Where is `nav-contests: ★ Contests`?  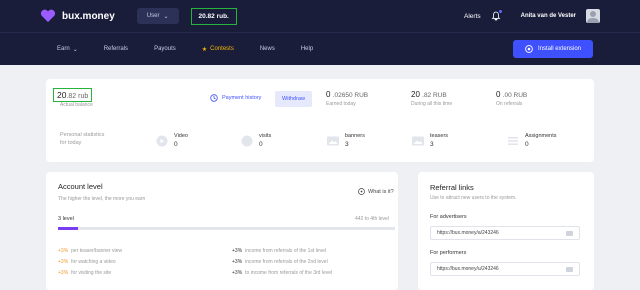
nav-contests: ★ Contests is located at coordinates (218, 49).